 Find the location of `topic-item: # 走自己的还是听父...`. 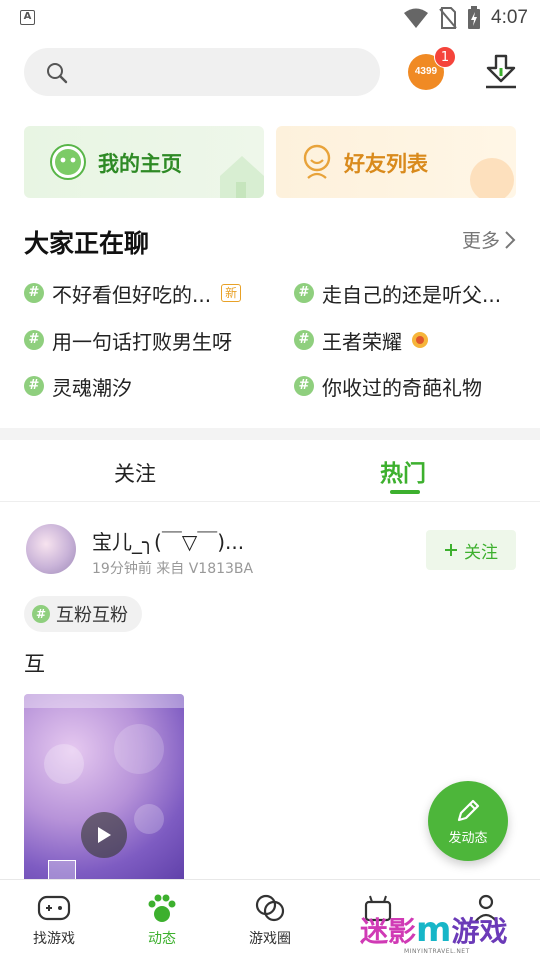

topic-item: # 走自己的还是听父... is located at coordinates (397, 293).